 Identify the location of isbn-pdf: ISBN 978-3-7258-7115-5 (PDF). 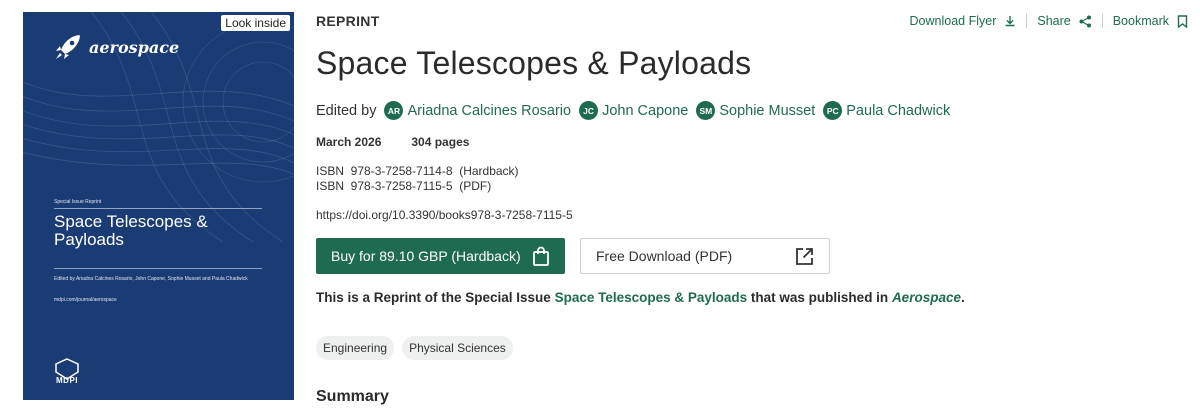
(404, 186).